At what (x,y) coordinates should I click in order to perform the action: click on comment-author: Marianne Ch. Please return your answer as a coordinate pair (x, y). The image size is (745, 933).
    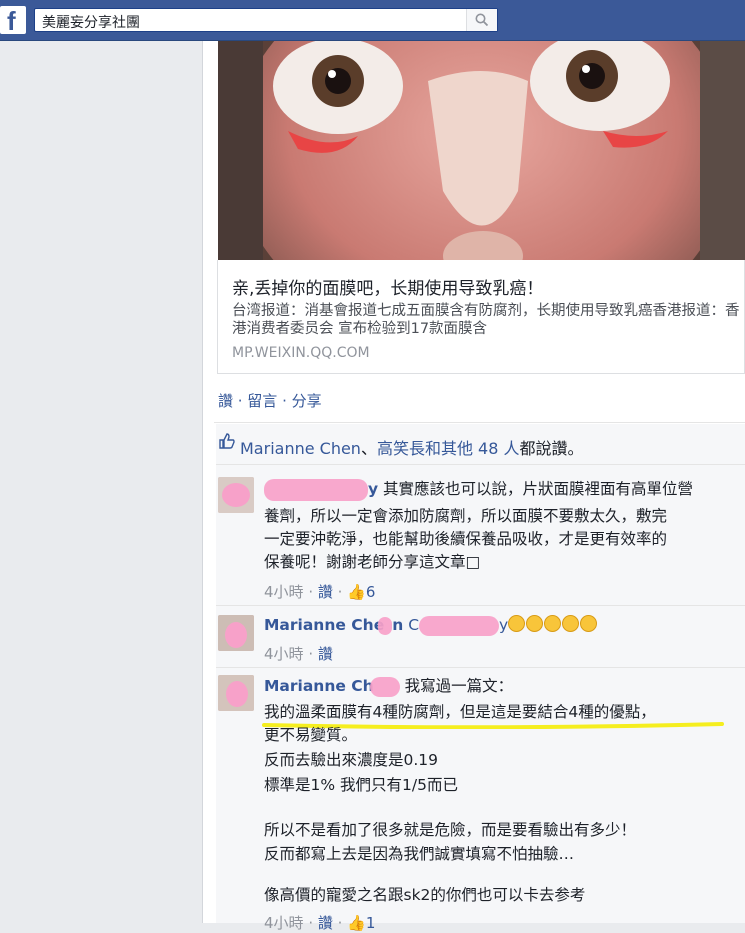
    Looking at the image, I should click on (332, 686).